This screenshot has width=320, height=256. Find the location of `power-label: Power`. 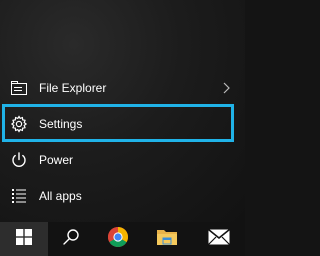

power-label: Power is located at coordinates (56, 160).